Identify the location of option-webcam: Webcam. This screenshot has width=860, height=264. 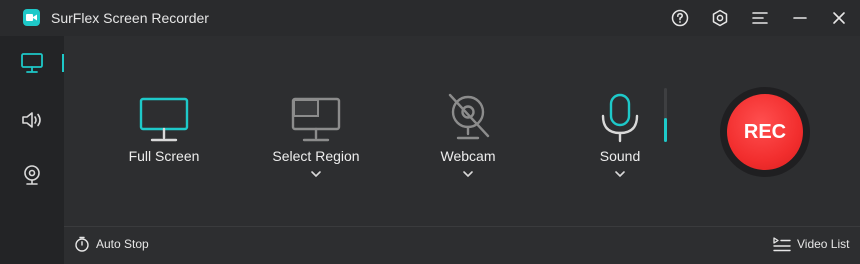
(468, 156).